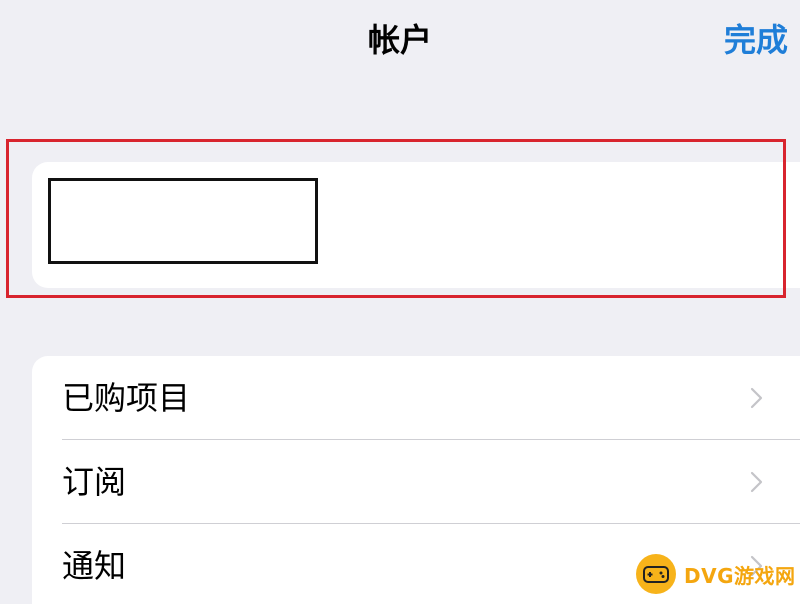 This screenshot has height=604, width=800. I want to click on menu-item-purchased: 已购项目, so click(416, 398).